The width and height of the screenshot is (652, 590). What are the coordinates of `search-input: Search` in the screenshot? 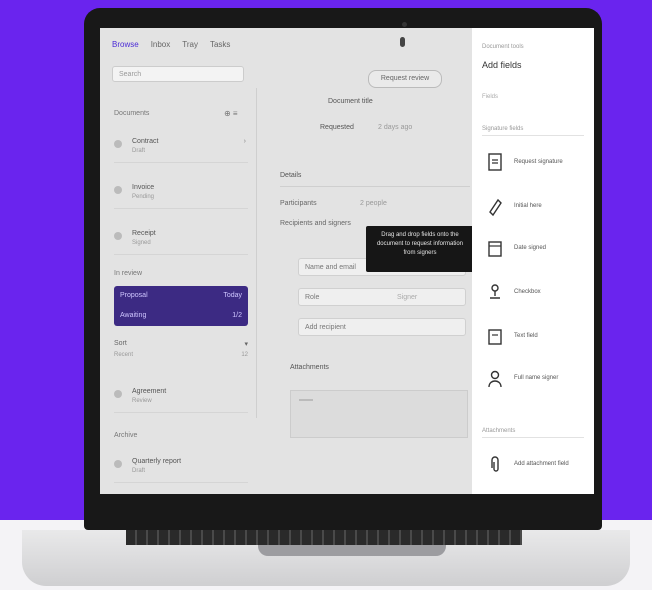 It's located at (178, 74).